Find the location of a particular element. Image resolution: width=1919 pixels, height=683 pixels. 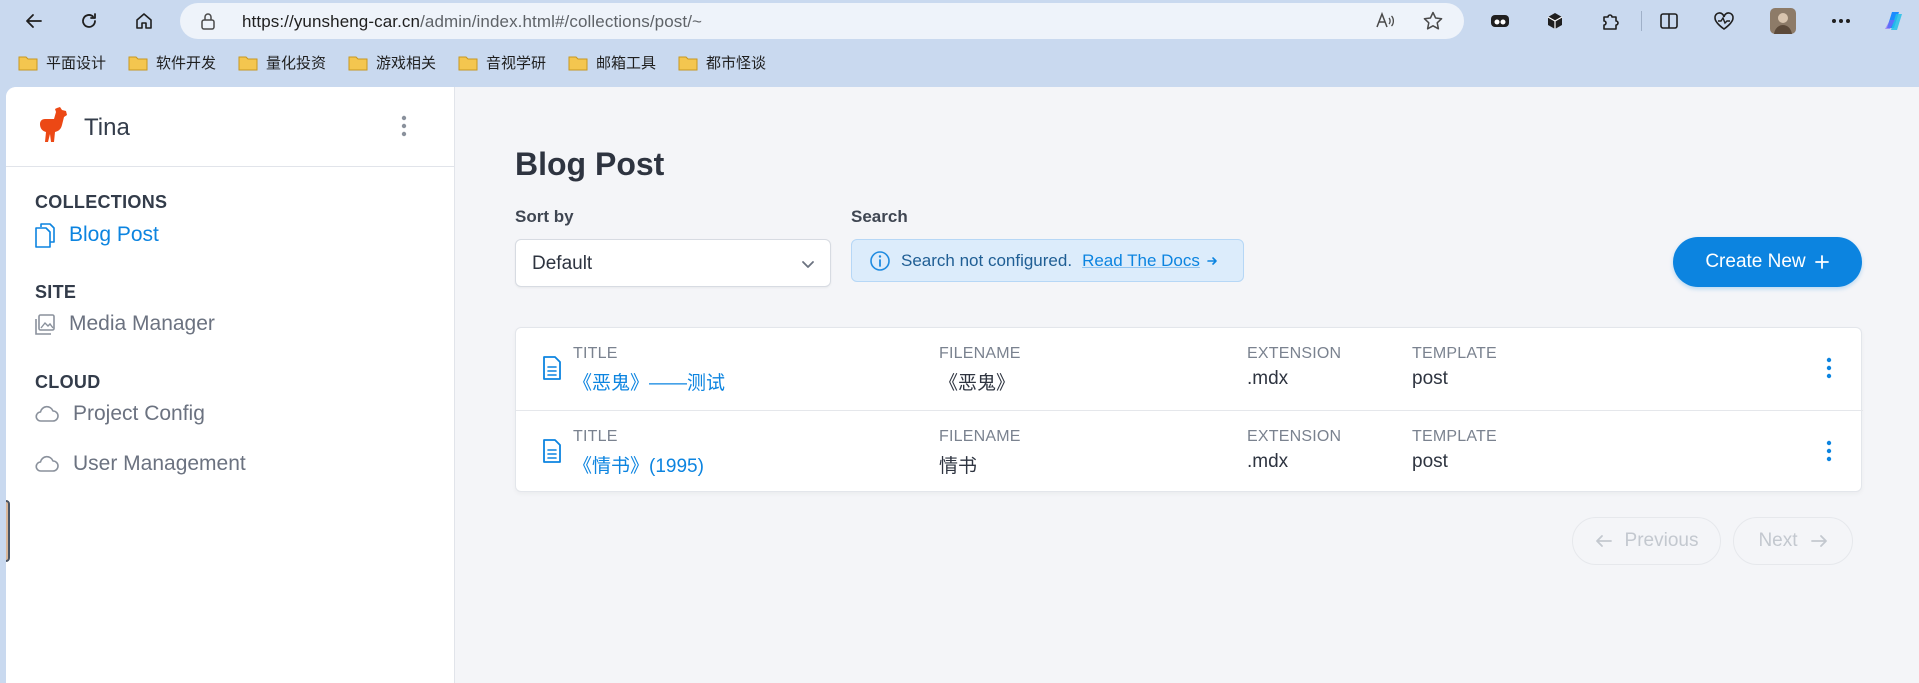

images-icon is located at coordinates (45, 324).